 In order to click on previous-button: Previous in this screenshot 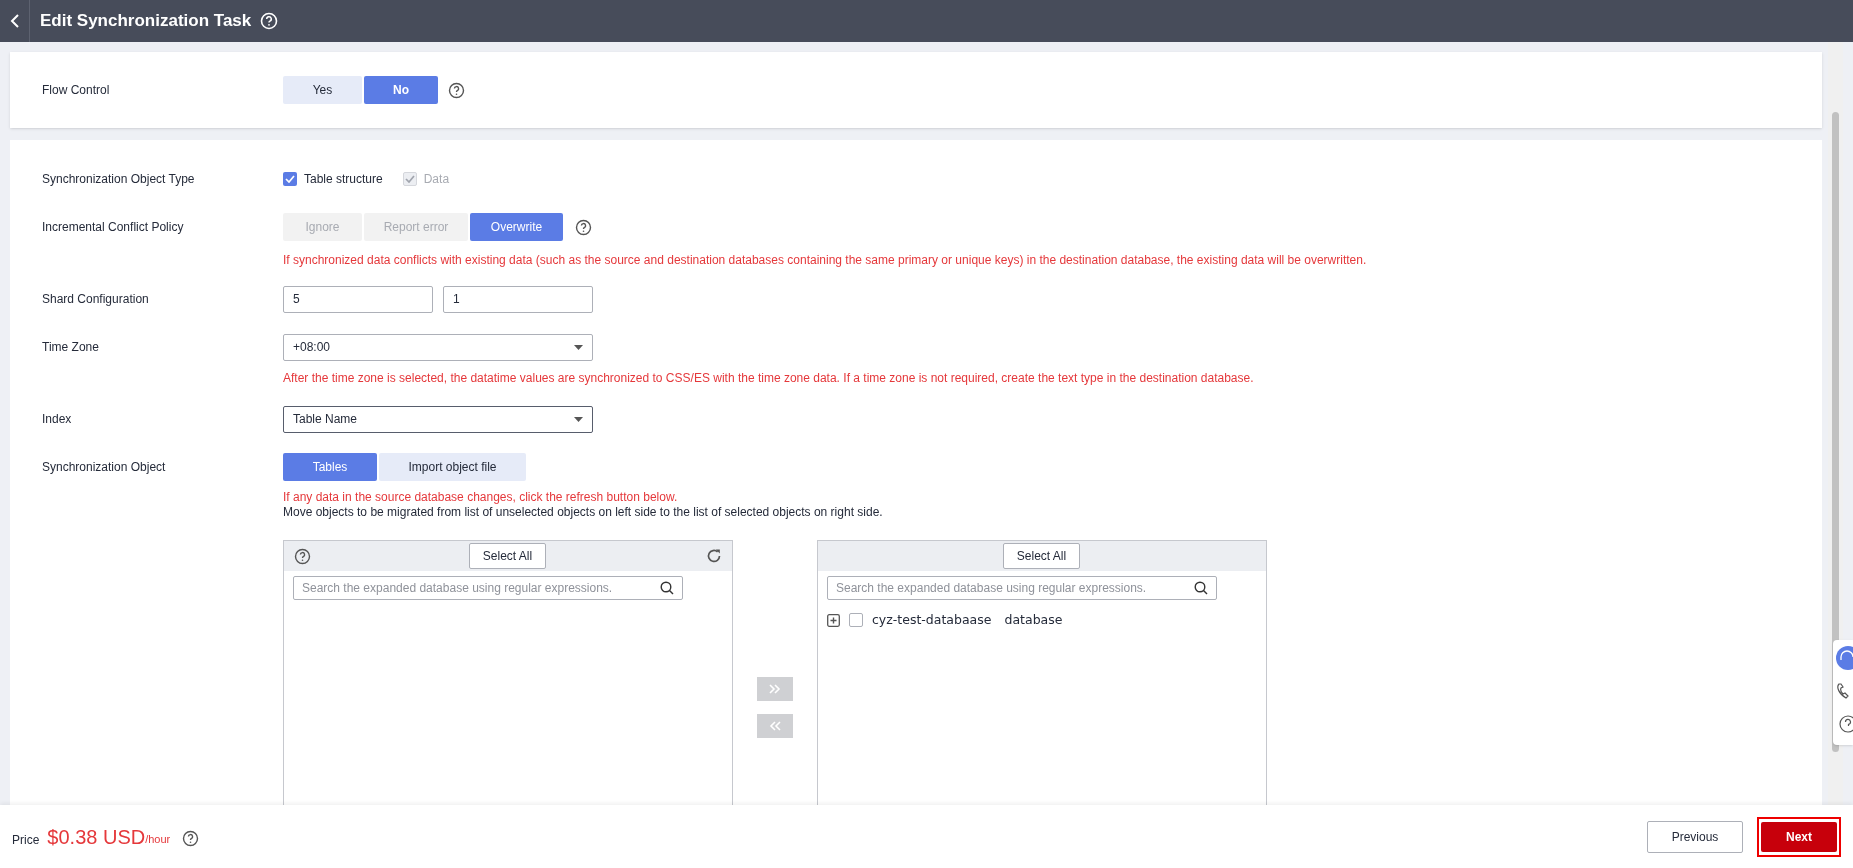, I will do `click(1695, 836)`.